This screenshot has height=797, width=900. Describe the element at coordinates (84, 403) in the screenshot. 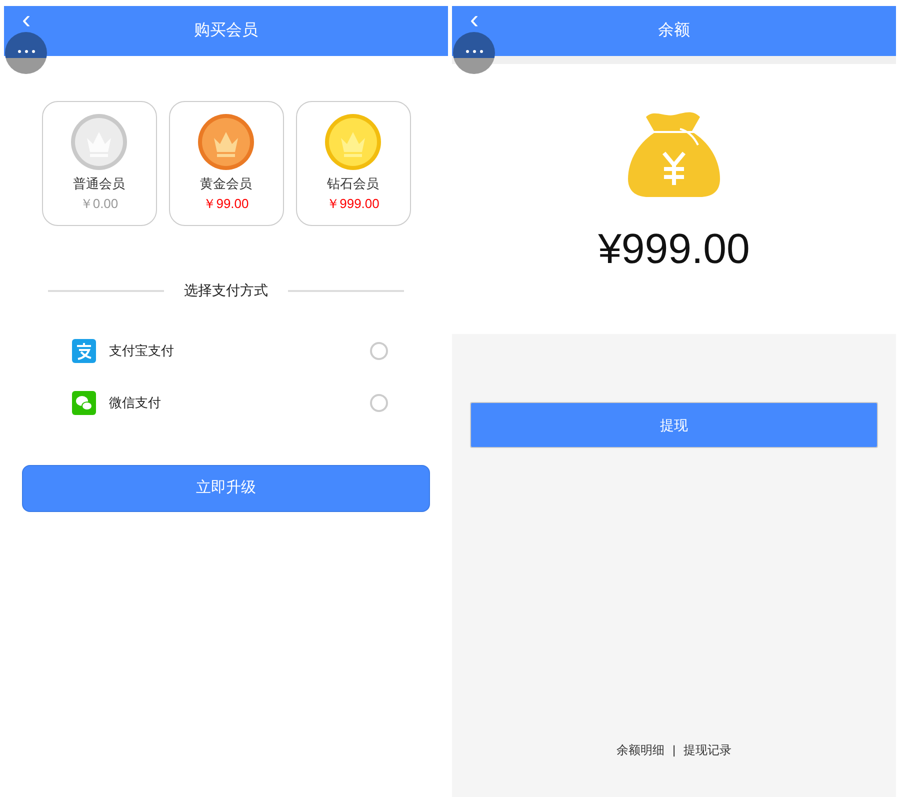

I see `wechat-icon` at that location.